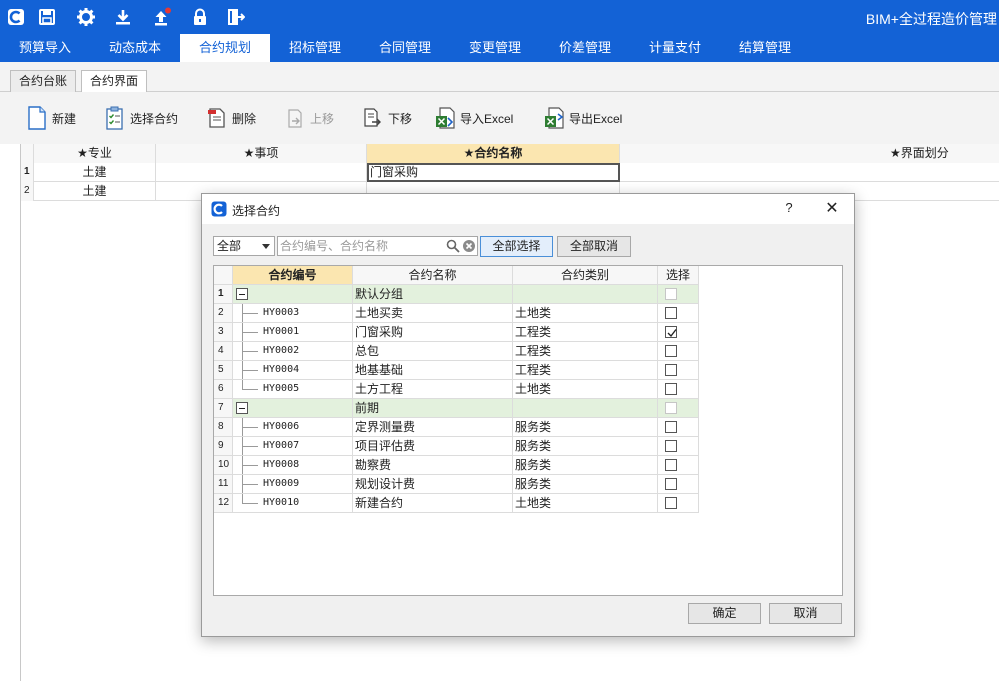  Describe the element at coordinates (95, 153) in the screenshot. I see `header-specialty: ★专业` at that location.